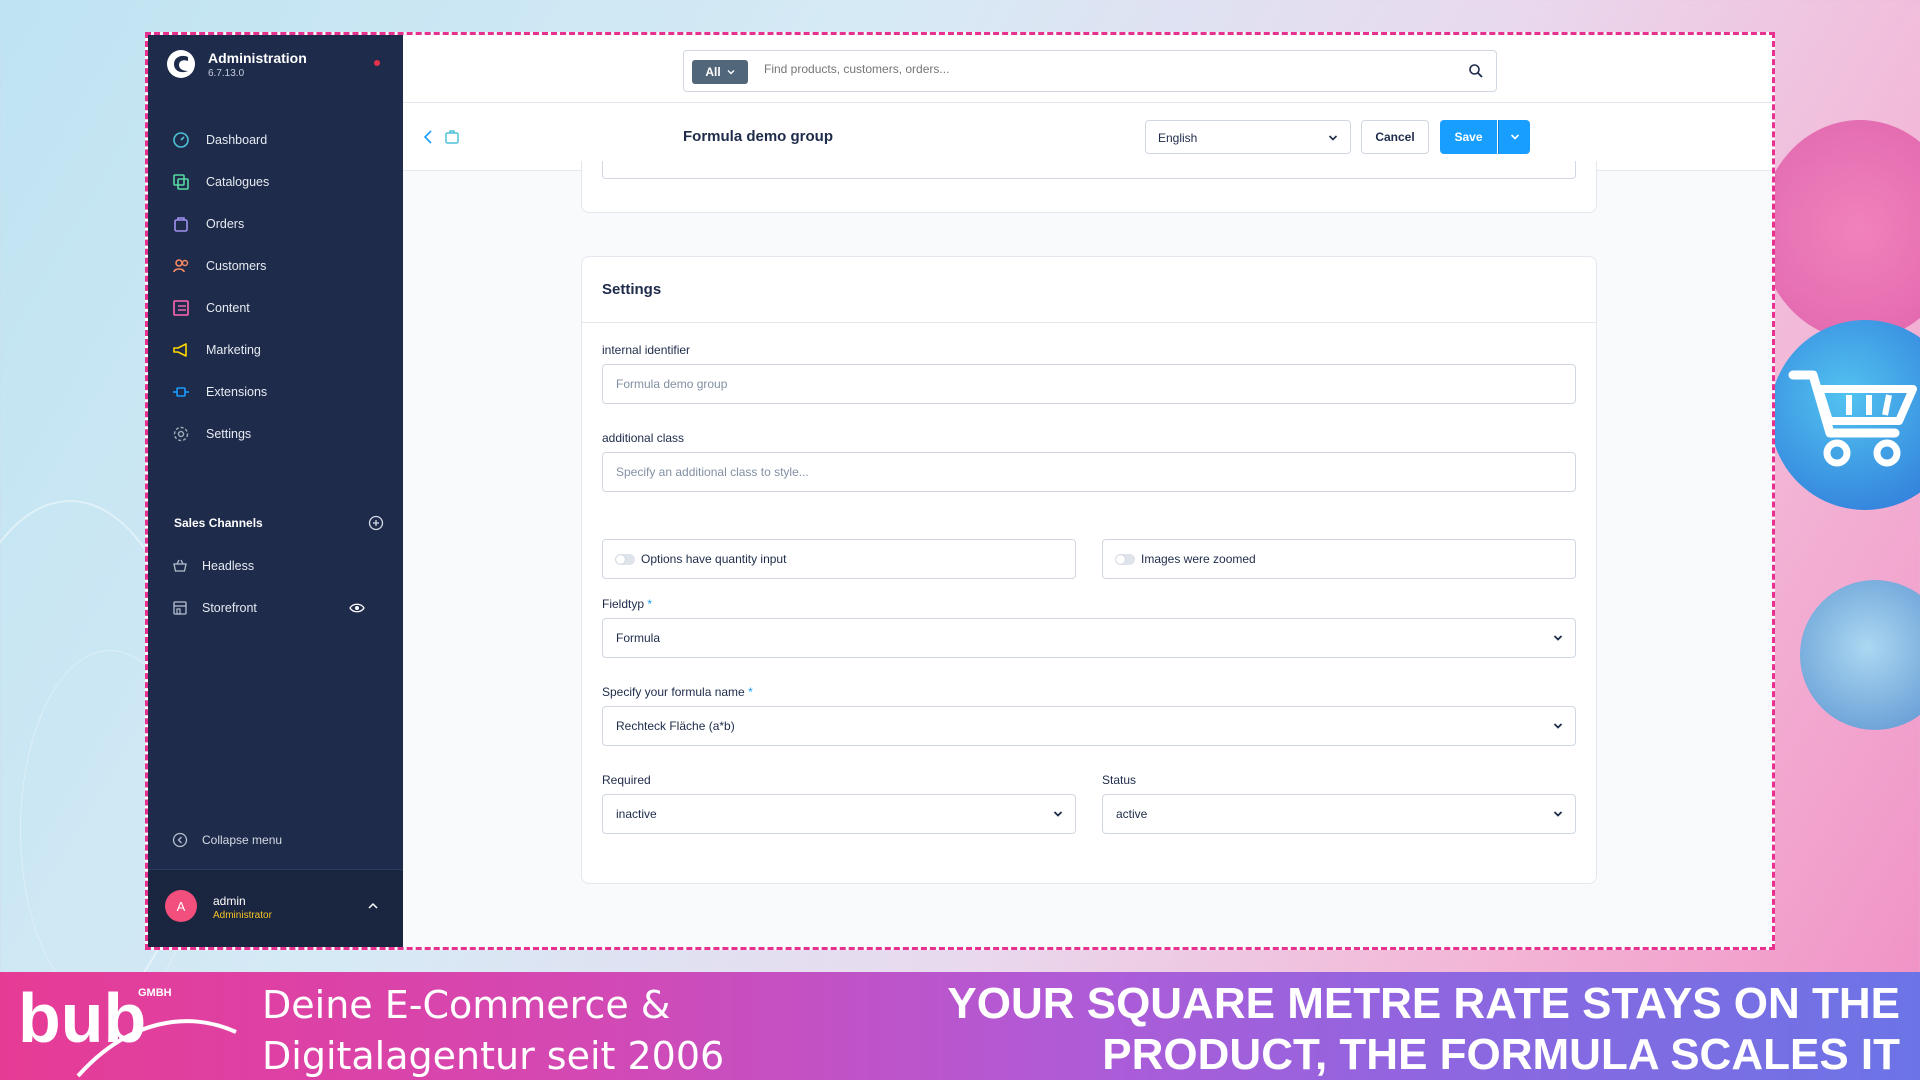 This screenshot has height=1080, width=1920. Describe the element at coordinates (236, 266) in the screenshot. I see `sidebar-item-label: Customers` at that location.